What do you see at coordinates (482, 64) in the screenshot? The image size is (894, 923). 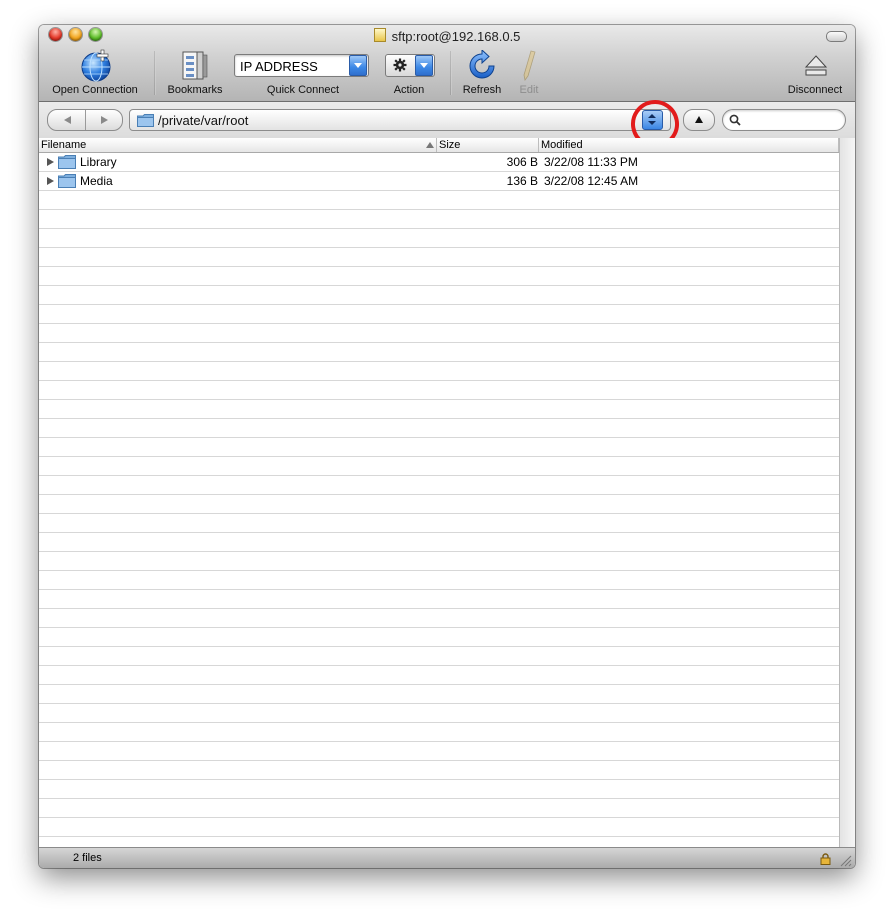 I see `refresh-icon` at bounding box center [482, 64].